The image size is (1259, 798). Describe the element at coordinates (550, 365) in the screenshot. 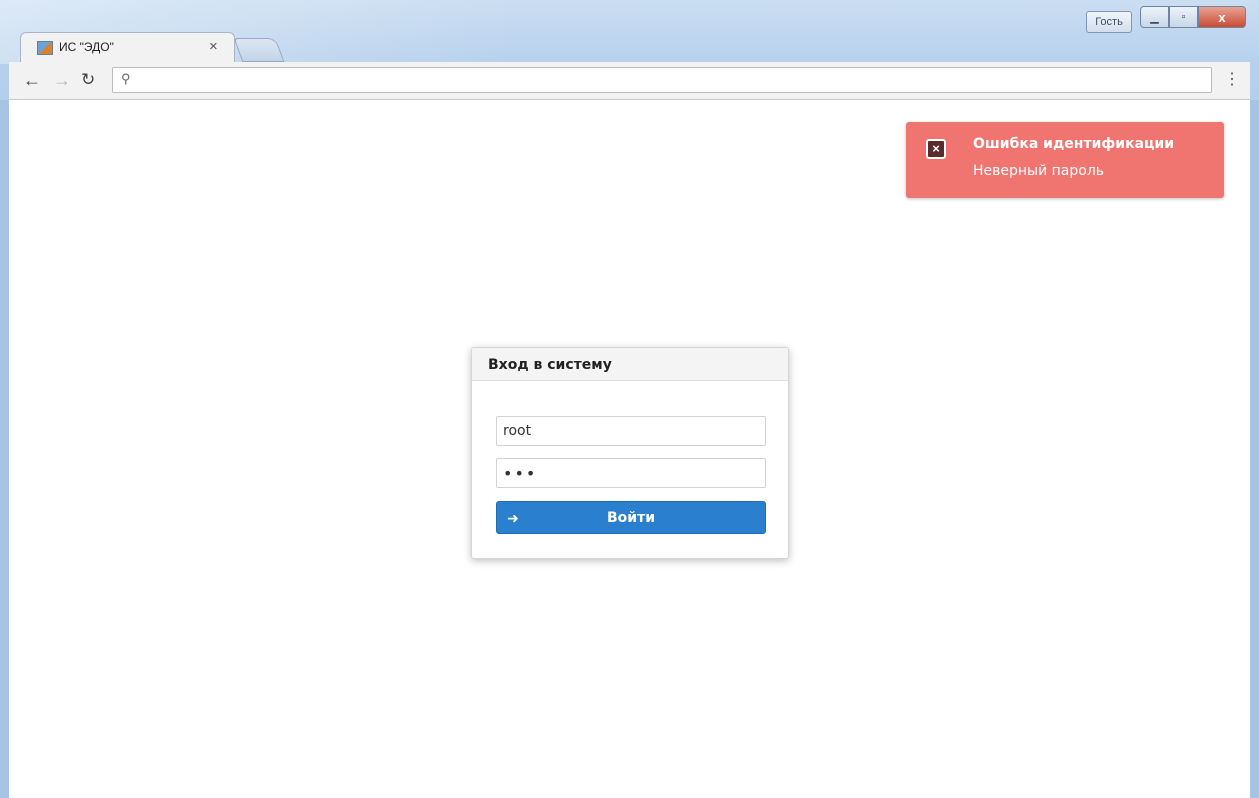

I see `login-title: Вход в систему` at that location.